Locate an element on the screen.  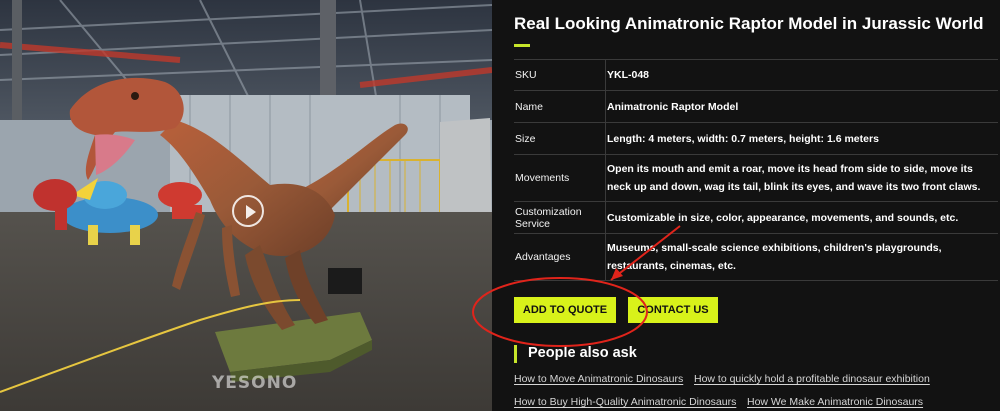
watermark-logo: YESONO is located at coordinates (255, 383).